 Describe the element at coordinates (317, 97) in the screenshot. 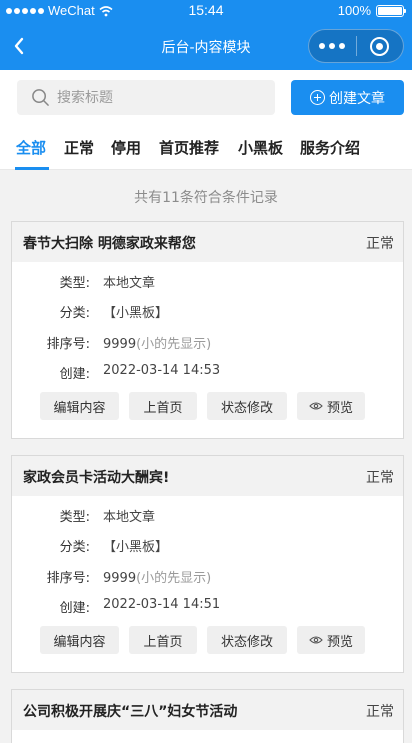

I see `add-circle-icon` at that location.